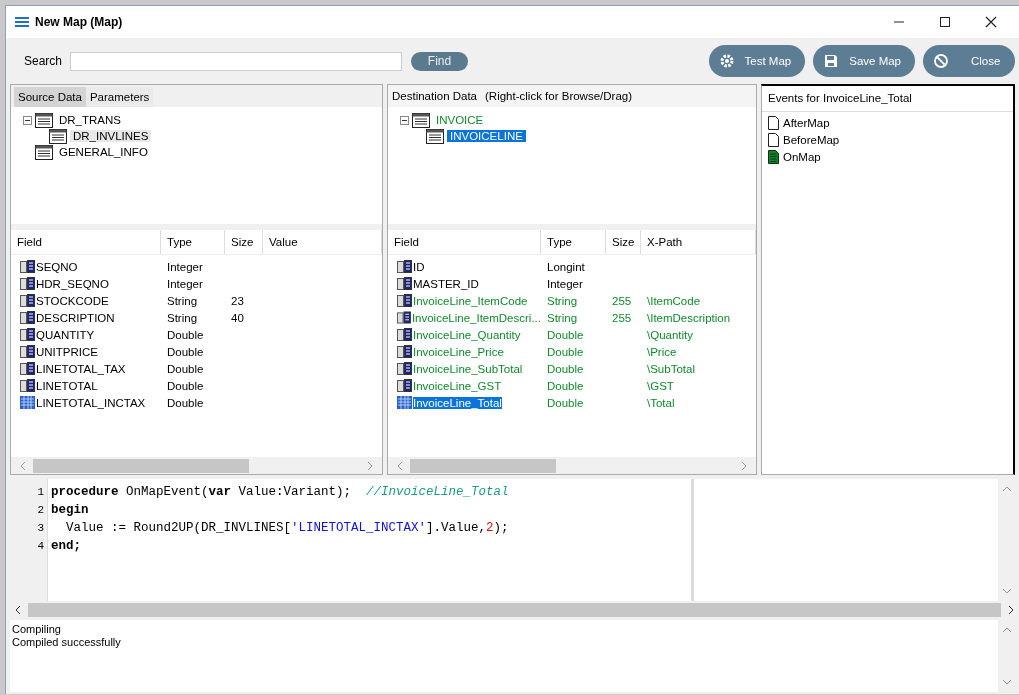 The height and width of the screenshot is (695, 1019). Describe the element at coordinates (486, 136) in the screenshot. I see `tree-item: INVOICELINE` at that location.